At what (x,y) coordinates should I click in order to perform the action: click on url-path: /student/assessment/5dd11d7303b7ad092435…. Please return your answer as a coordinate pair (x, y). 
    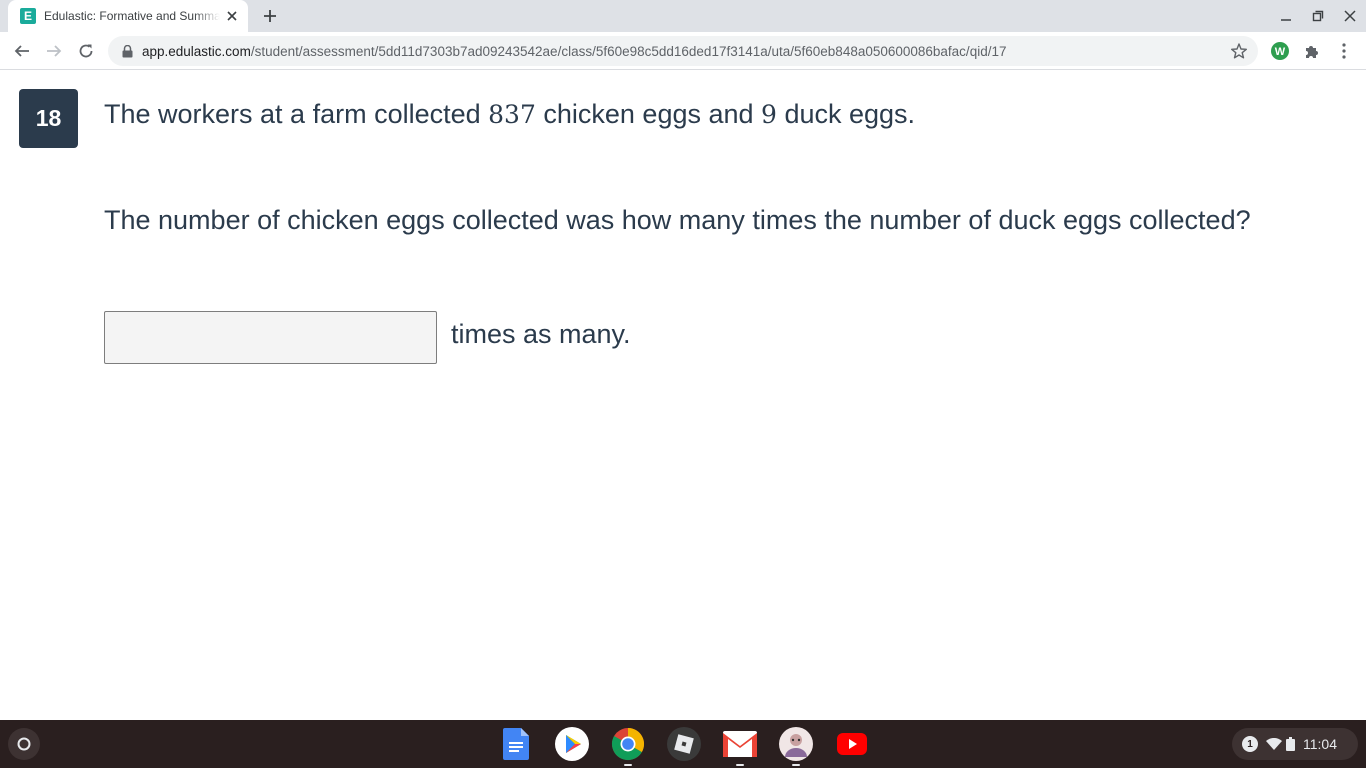
    Looking at the image, I should click on (628, 51).